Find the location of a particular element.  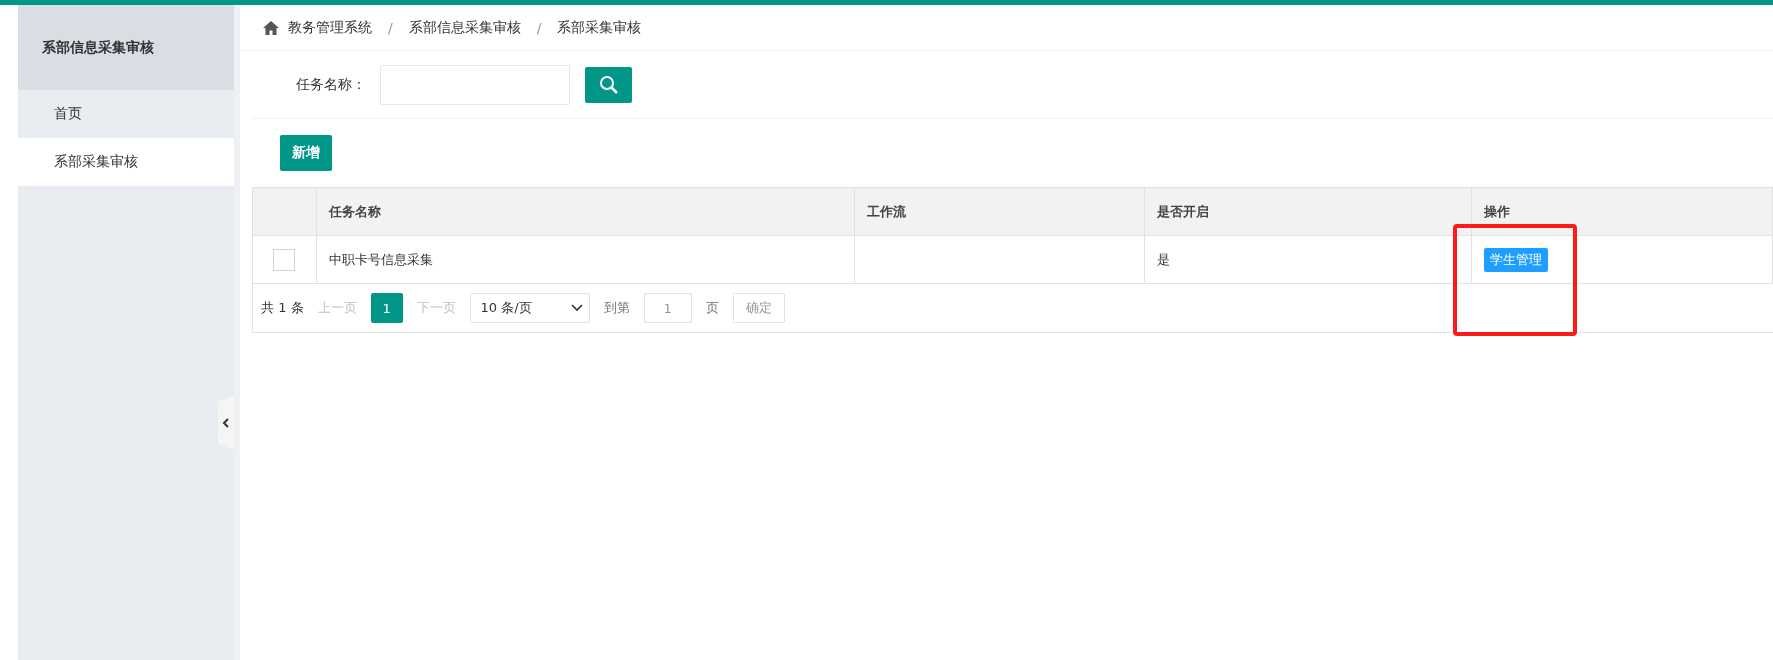

field-label: 任务名称： is located at coordinates (331, 84).